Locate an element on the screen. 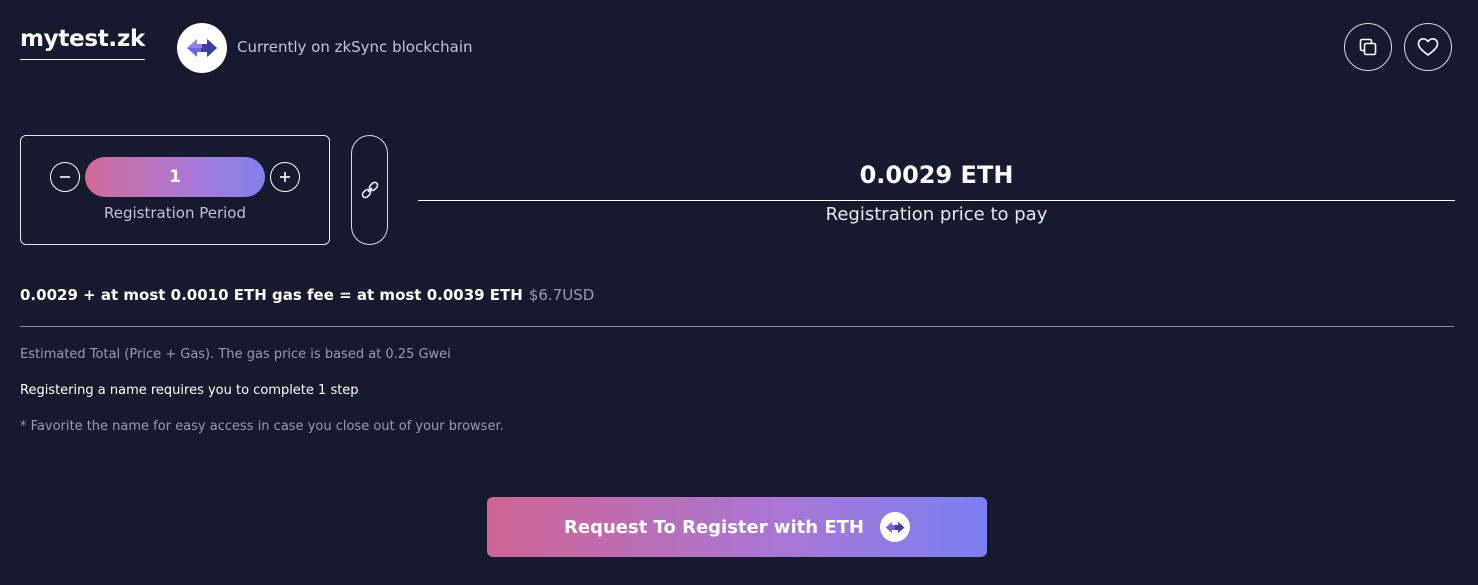 This screenshot has width=1478, height=585. decrement-period-button is located at coordinates (65, 177).